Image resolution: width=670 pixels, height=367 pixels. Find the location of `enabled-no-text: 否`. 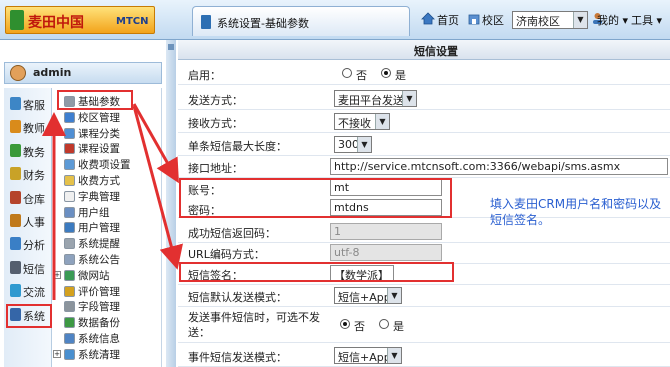

enabled-no-text: 否 is located at coordinates (361, 75).